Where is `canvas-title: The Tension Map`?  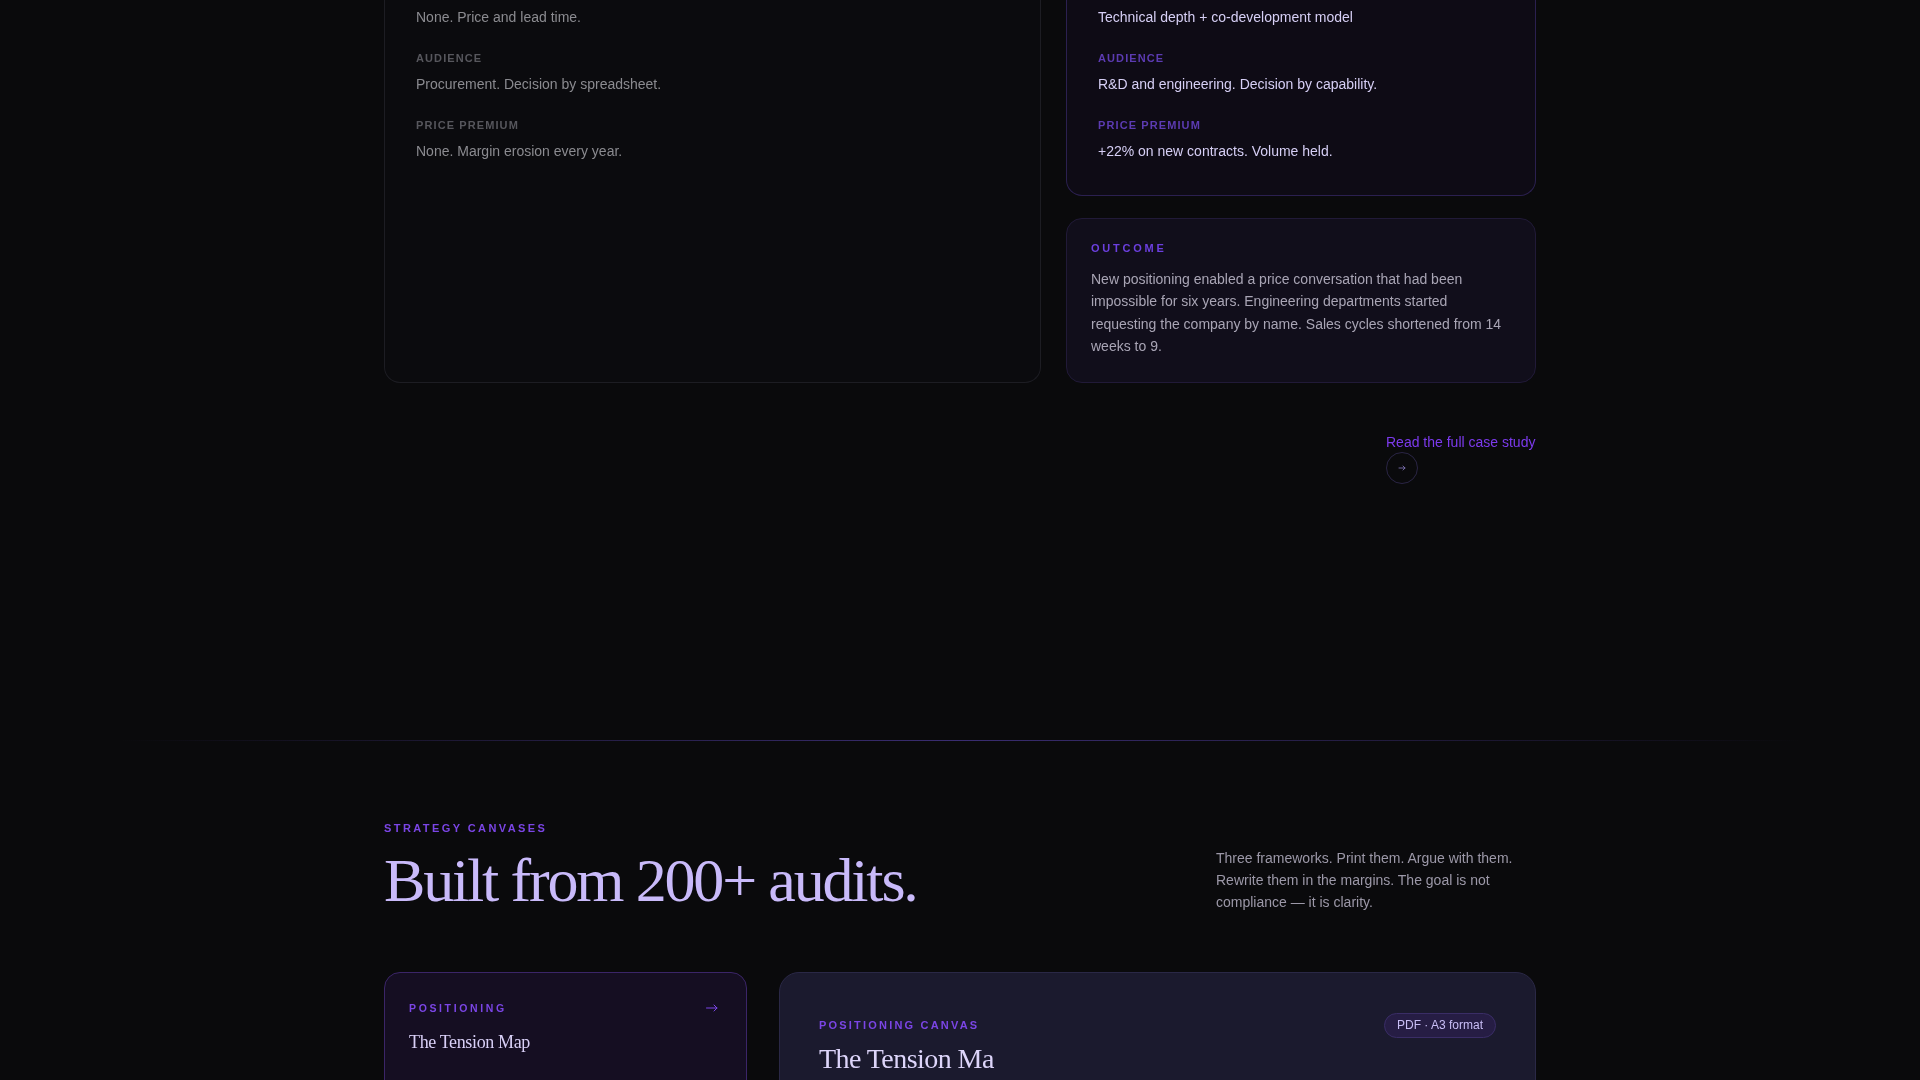 canvas-title: The Tension Map is located at coordinates (470, 1042).